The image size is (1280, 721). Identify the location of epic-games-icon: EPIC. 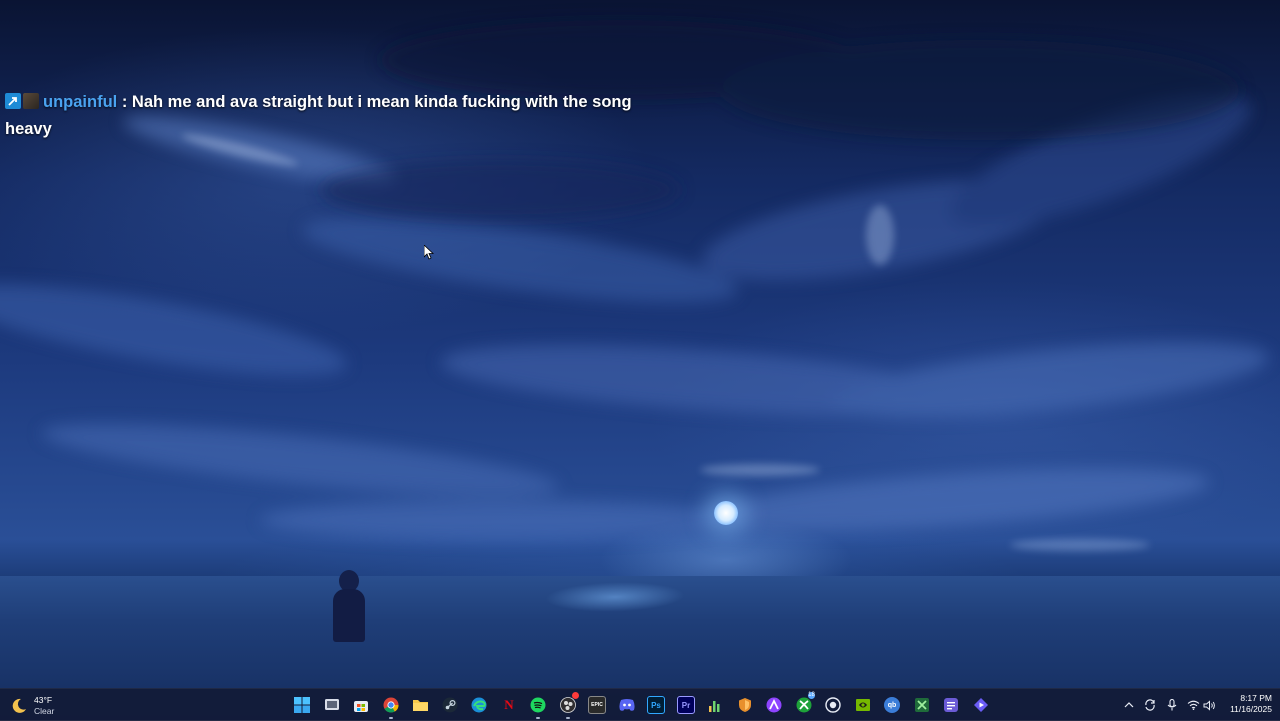
(597, 705).